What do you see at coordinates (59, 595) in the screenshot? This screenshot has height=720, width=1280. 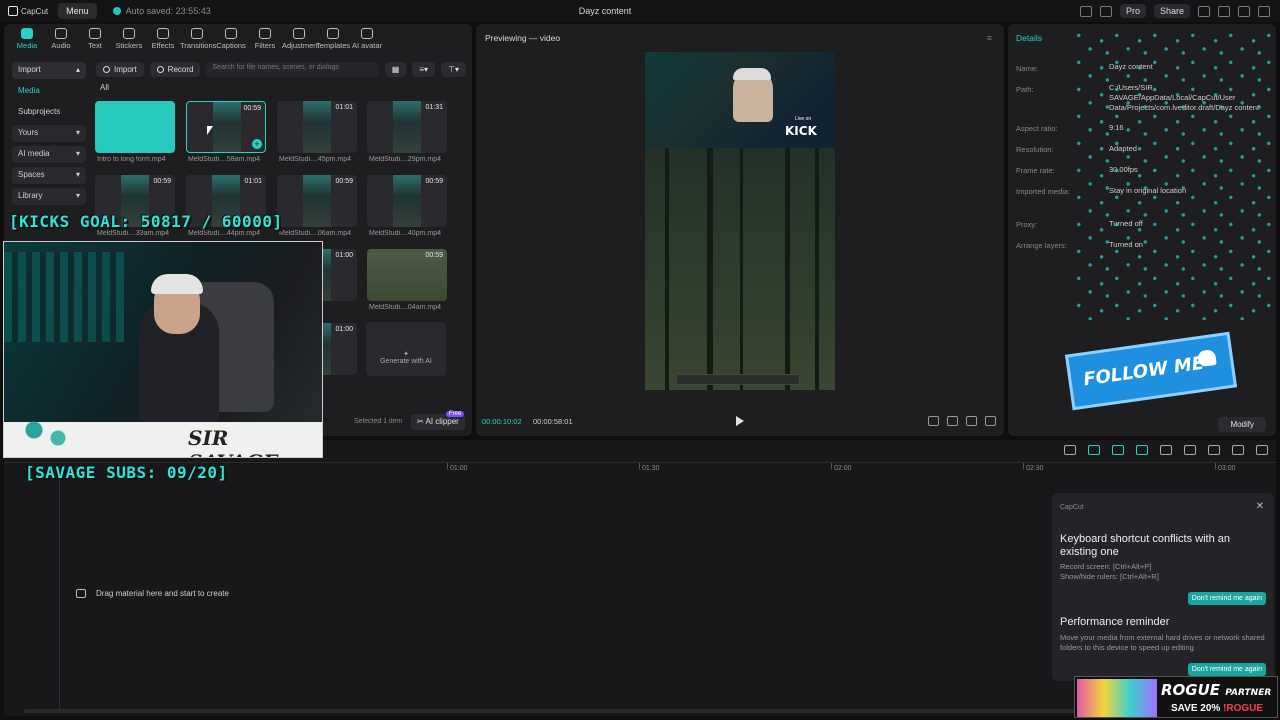 I see `timeline-playhead` at bounding box center [59, 595].